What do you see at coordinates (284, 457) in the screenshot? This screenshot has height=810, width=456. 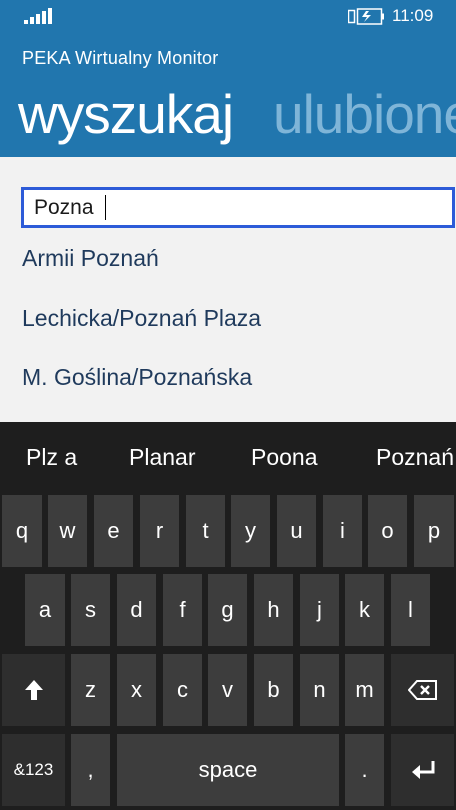 I see `suggestion-3: Poona` at bounding box center [284, 457].